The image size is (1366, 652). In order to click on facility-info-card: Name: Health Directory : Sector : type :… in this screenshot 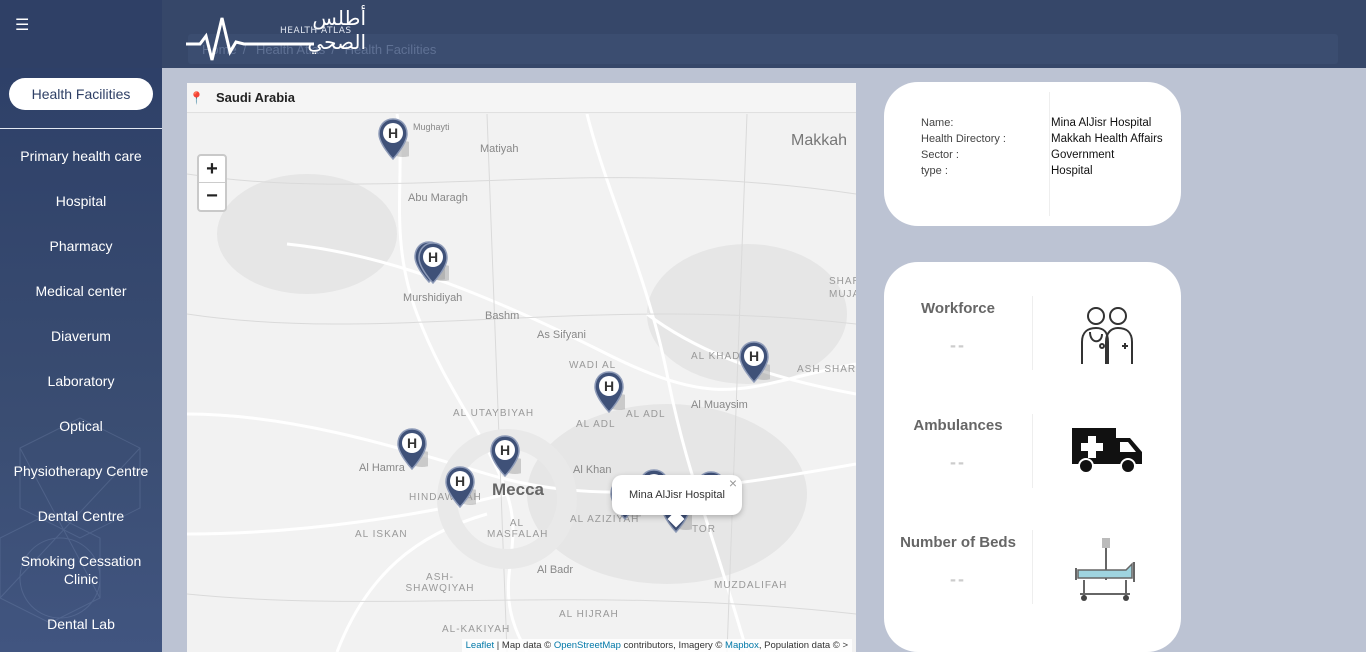, I will do `click(1032, 154)`.